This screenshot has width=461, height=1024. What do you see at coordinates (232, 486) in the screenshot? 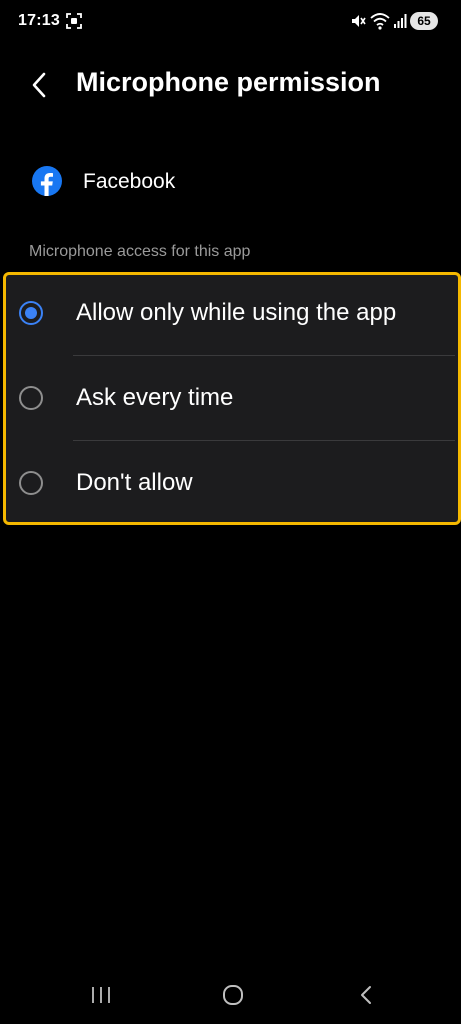
I see `option-dont-allow: Don't allow` at bounding box center [232, 486].